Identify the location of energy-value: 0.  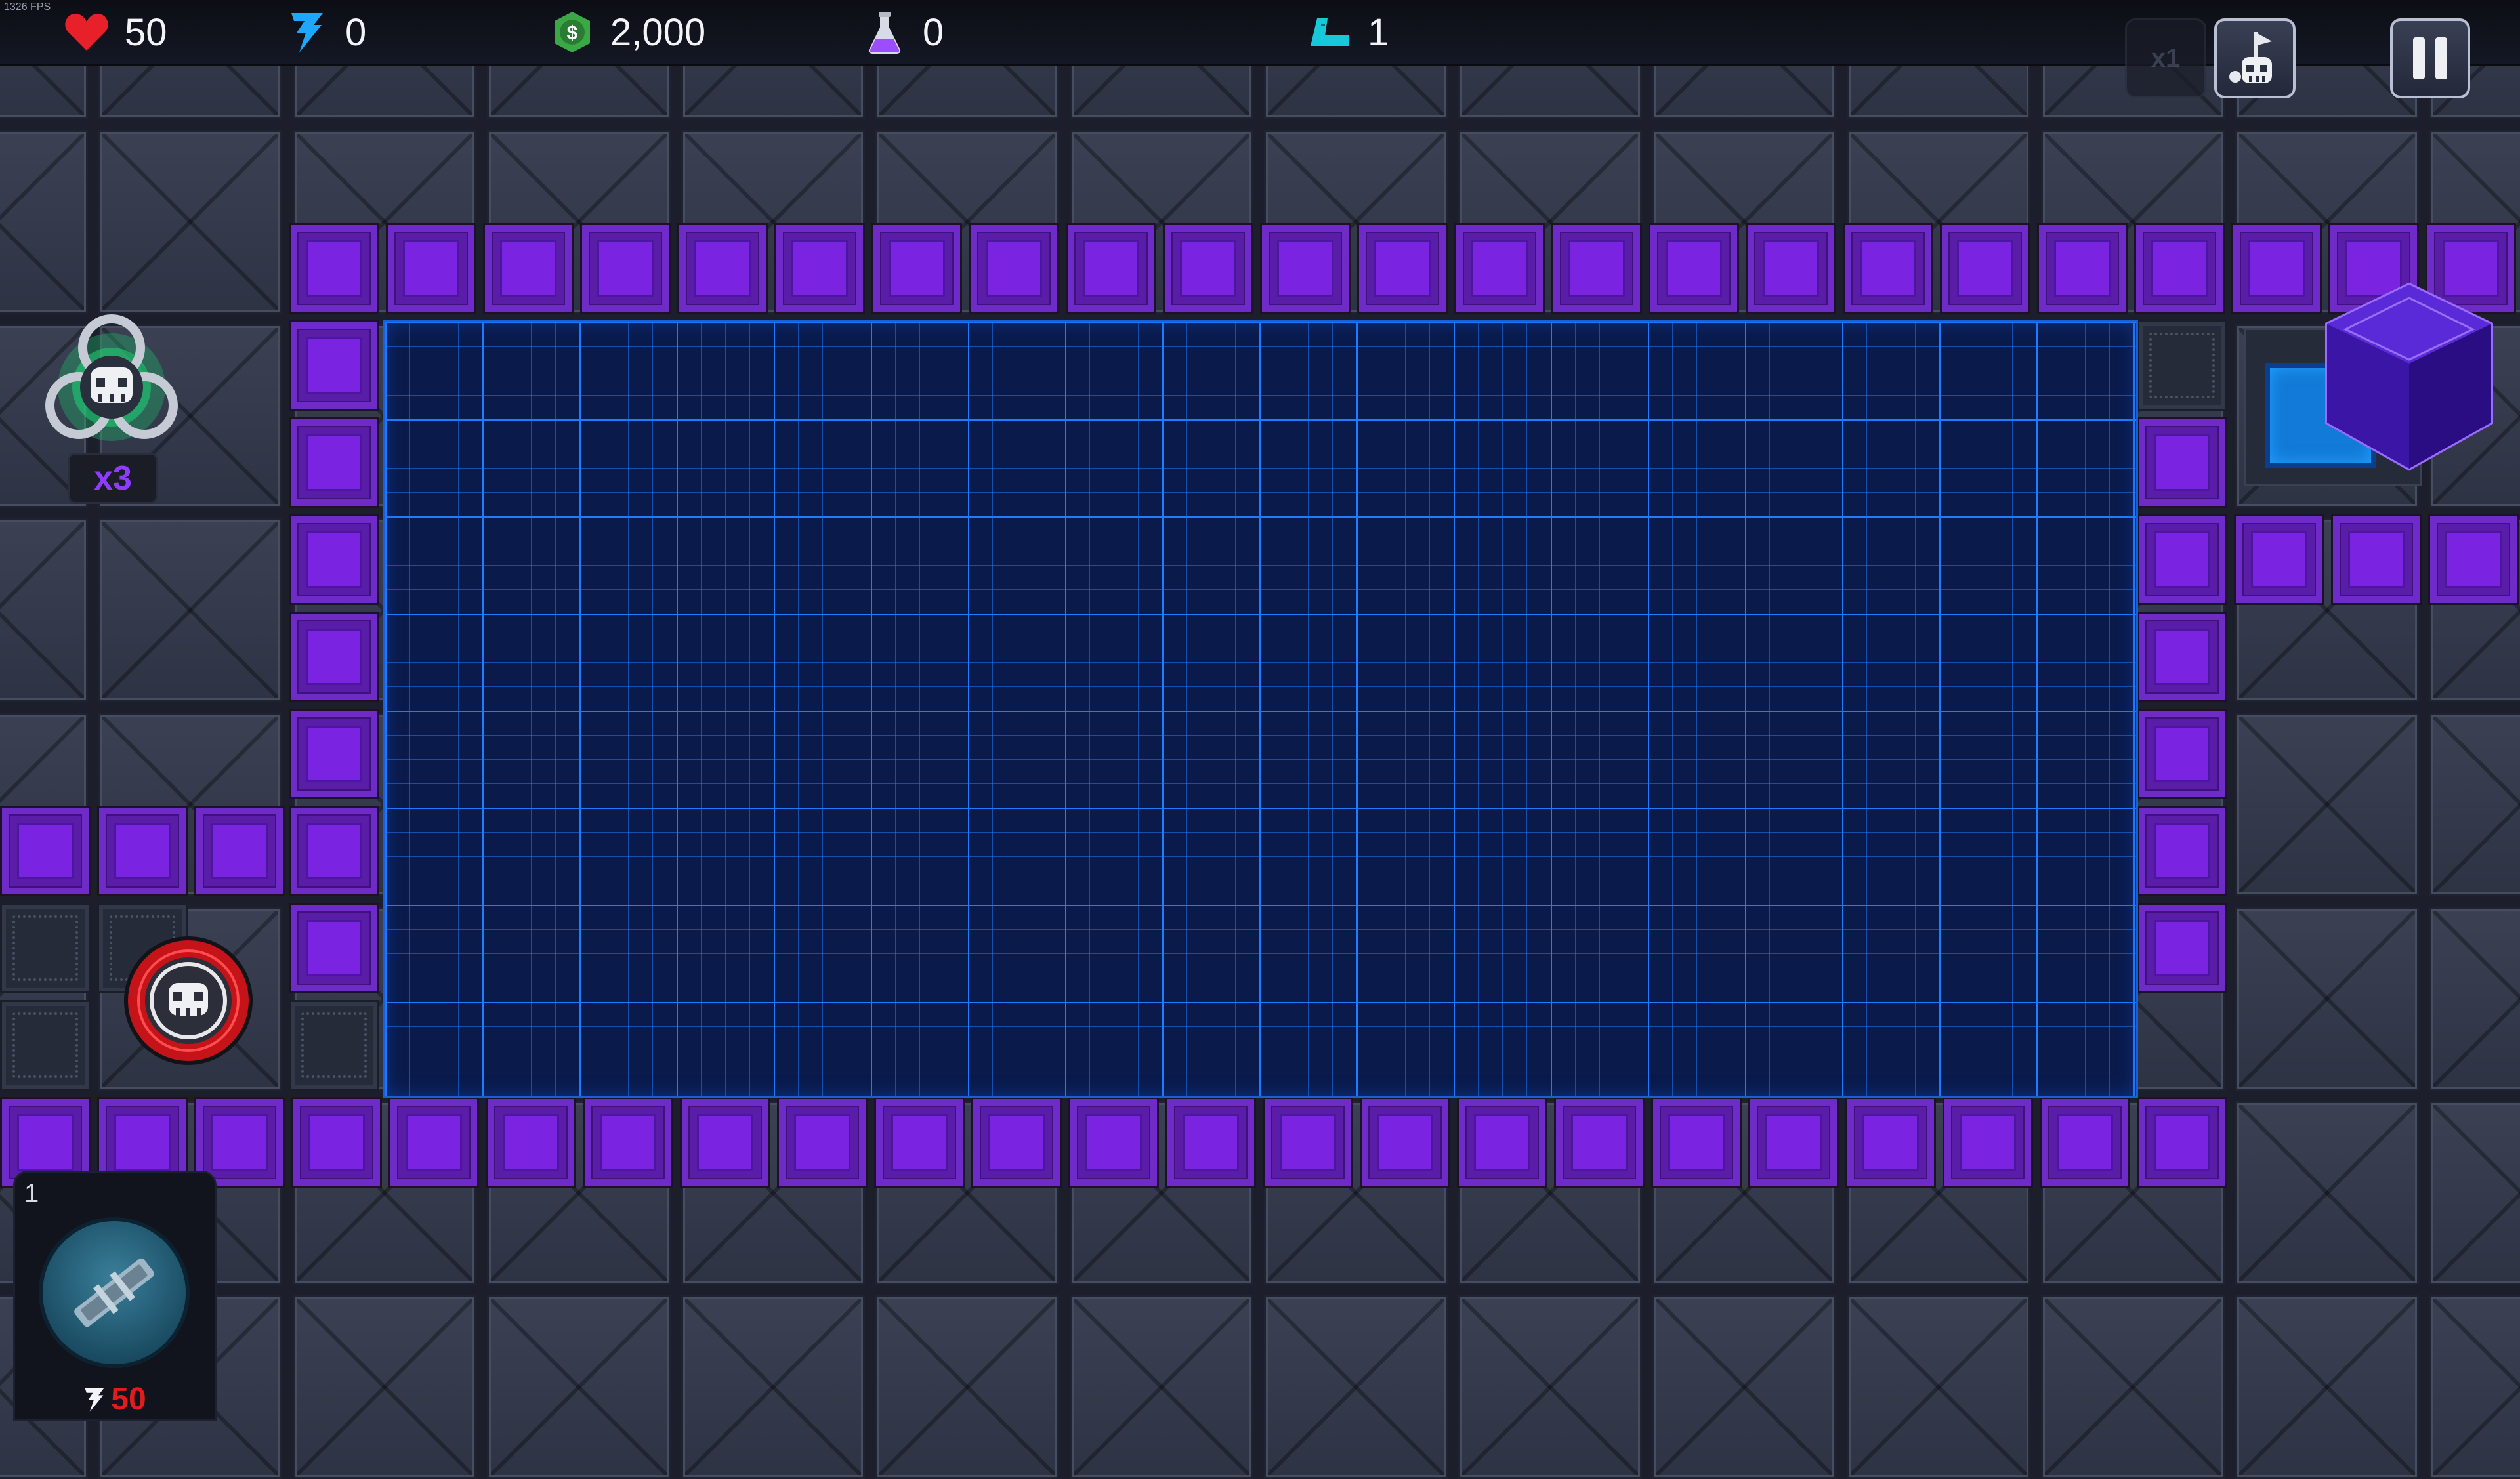
(356, 32).